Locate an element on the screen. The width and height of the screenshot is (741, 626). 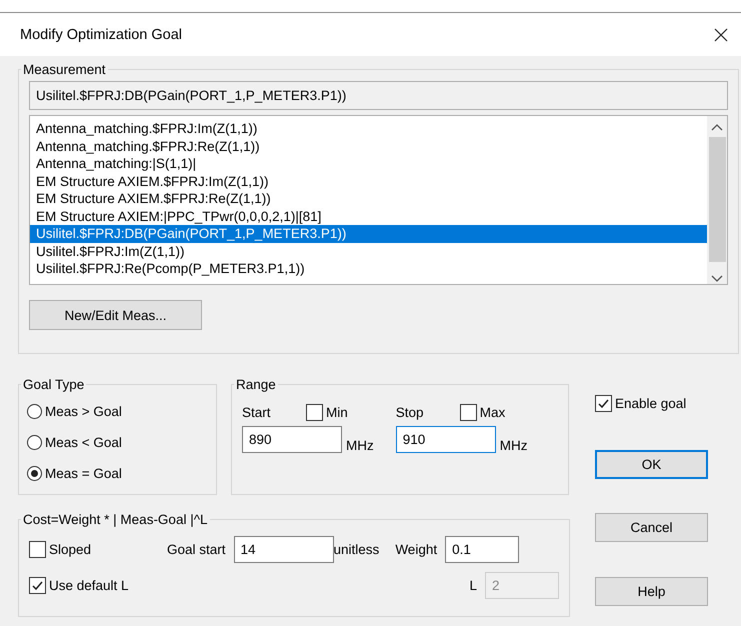
close-icon is located at coordinates (721, 34).